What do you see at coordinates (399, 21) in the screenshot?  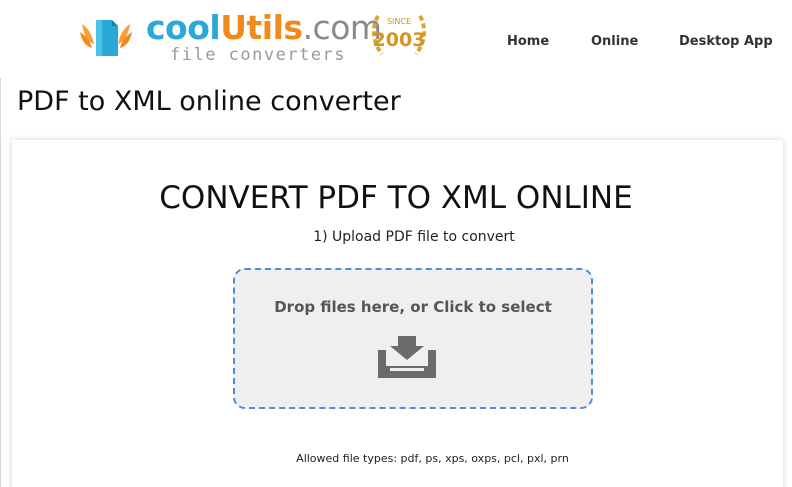 I see `badge-since-text: SINCE` at bounding box center [399, 21].